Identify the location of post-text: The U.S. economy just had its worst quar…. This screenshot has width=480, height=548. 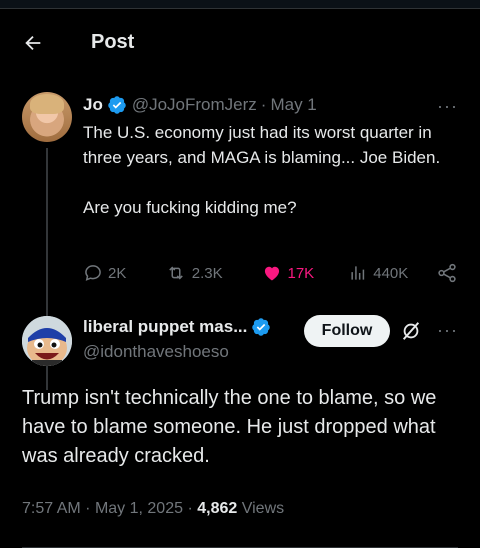
(275, 170).